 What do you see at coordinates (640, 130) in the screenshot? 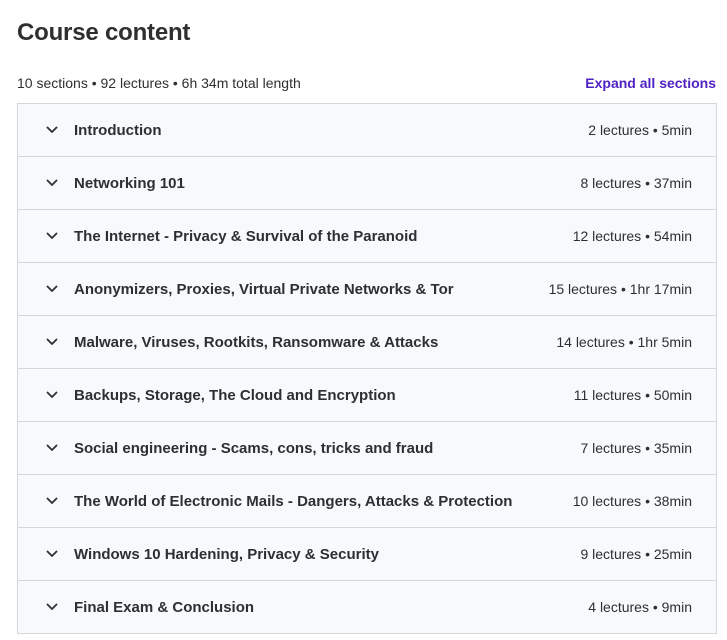
I see `section-meta: 2 lectures • 5min` at bounding box center [640, 130].